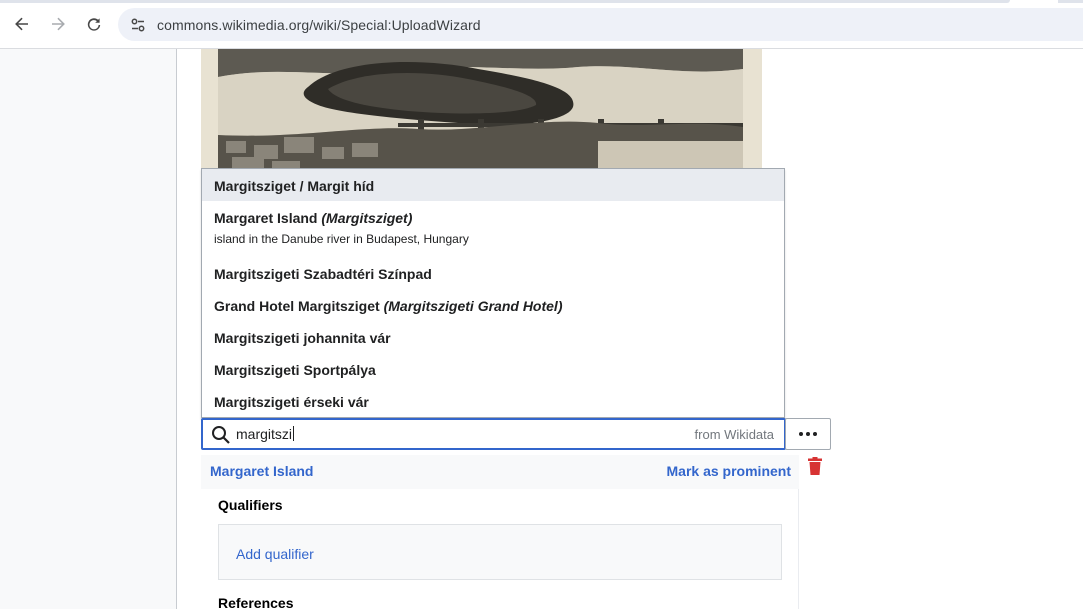  Describe the element at coordinates (493, 337) in the screenshot. I see `suggestion-item: Margitszigeti johannita vár` at that location.